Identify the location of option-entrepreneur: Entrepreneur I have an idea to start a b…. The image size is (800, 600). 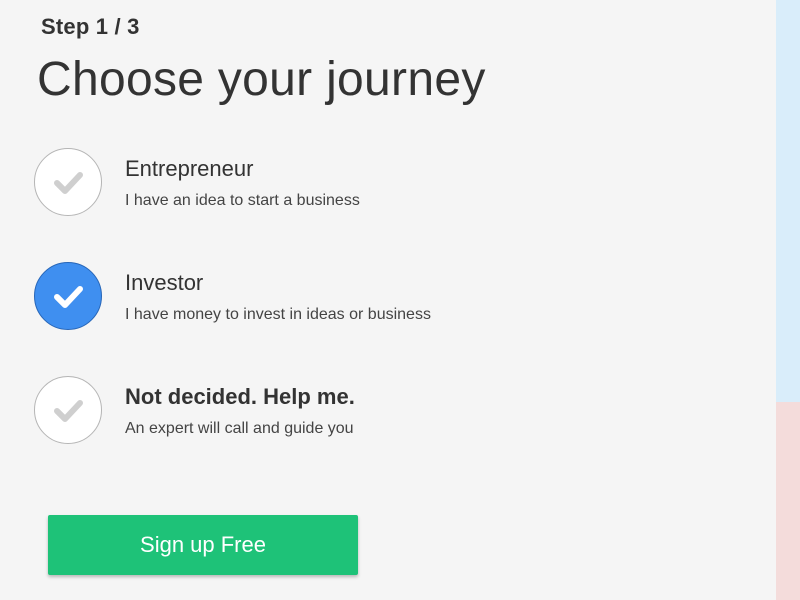
(384, 184).